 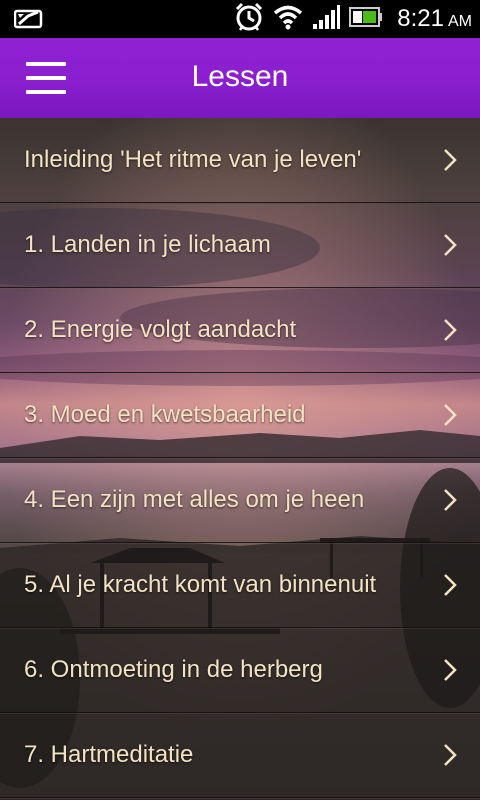 I want to click on list-item: 1. Landen in je lichaam, so click(x=240, y=245).